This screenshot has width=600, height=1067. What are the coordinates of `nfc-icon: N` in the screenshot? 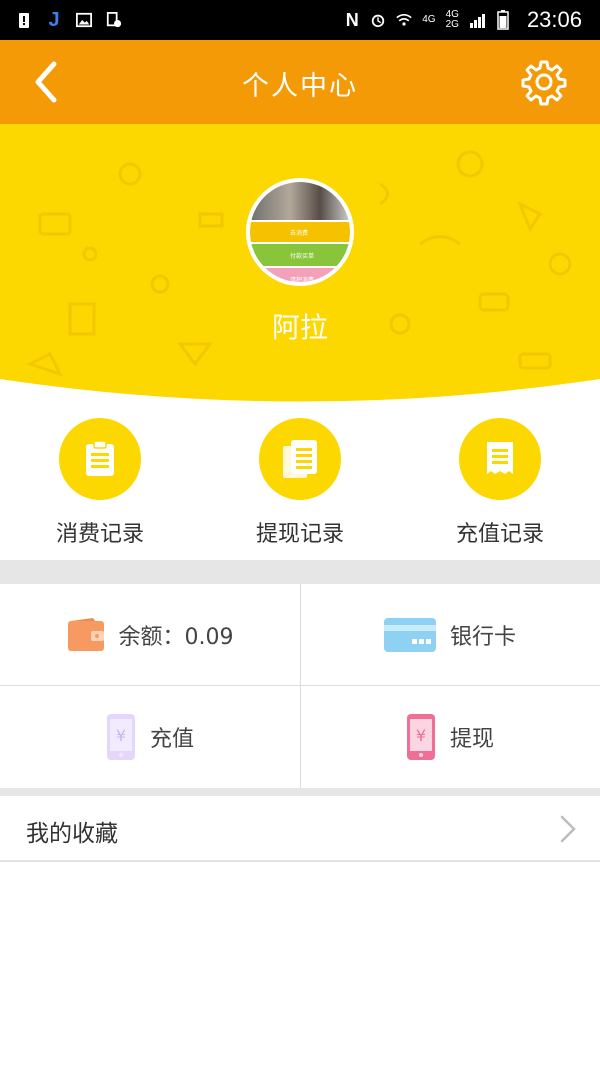 It's located at (352, 19).